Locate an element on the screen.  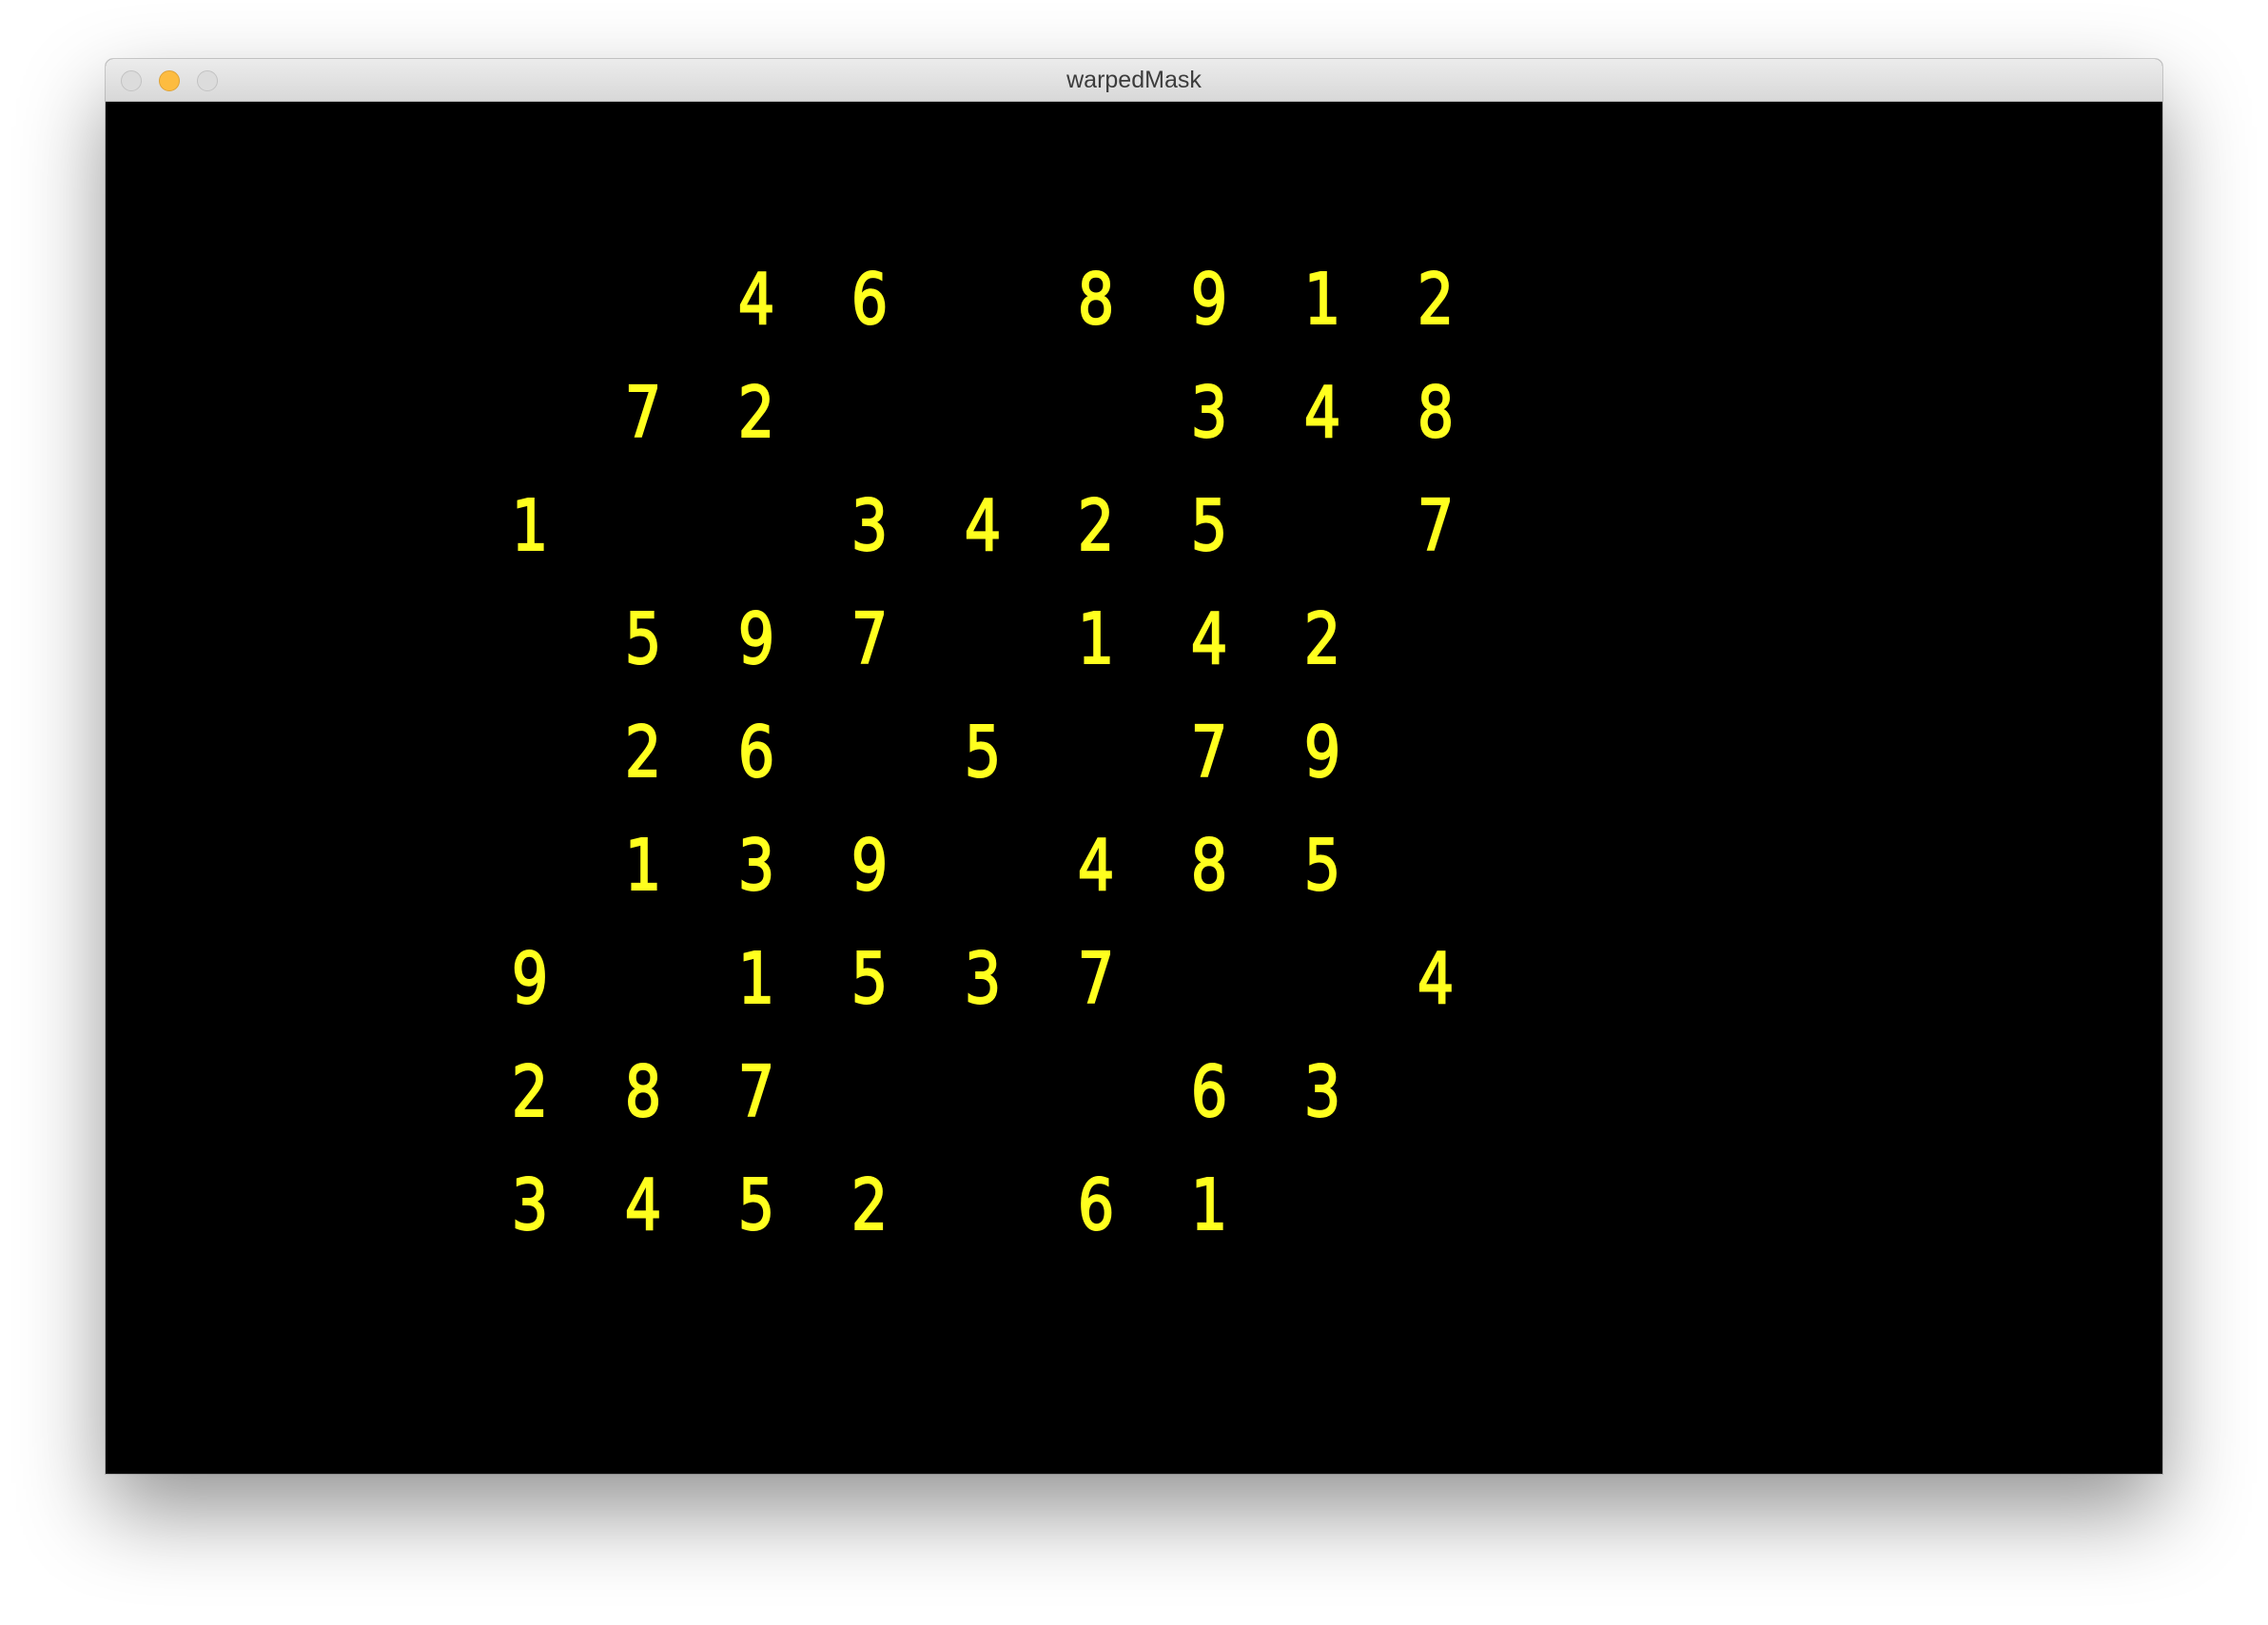
window-title: warpedMask is located at coordinates (1134, 80).